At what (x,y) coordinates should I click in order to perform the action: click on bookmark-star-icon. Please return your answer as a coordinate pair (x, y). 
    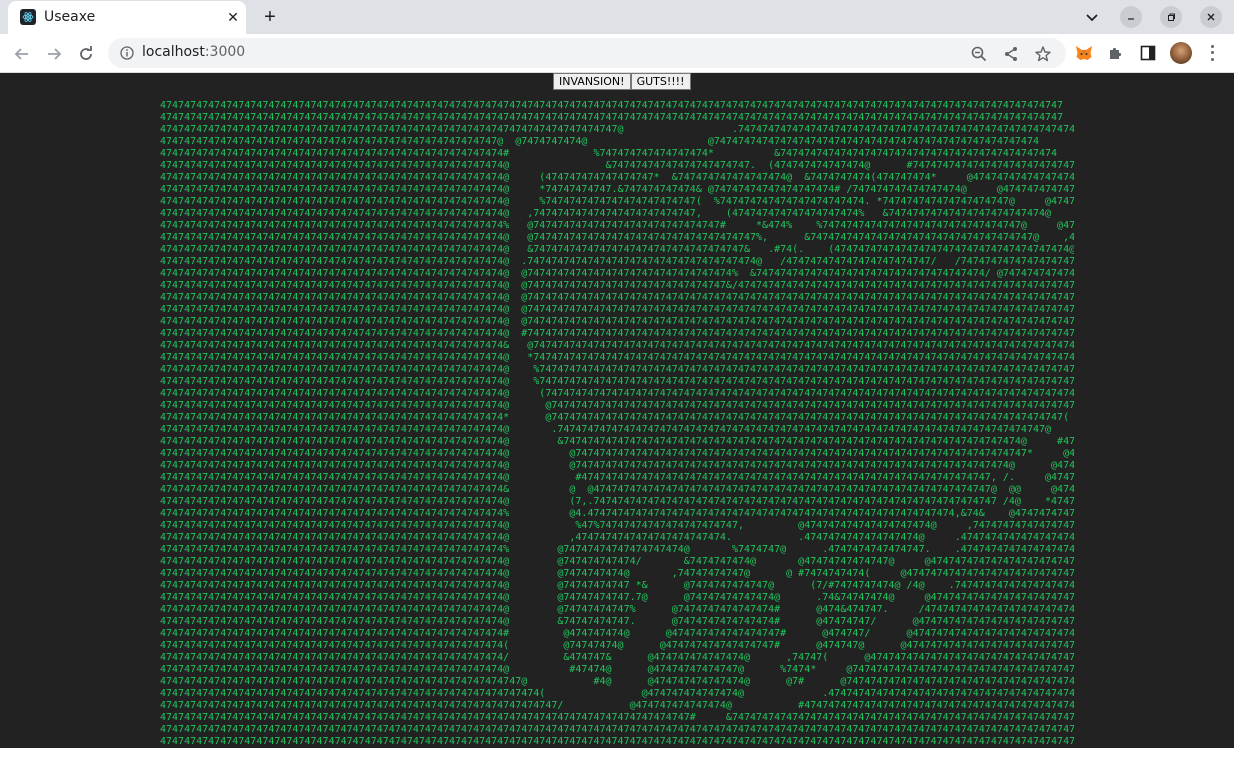
    Looking at the image, I should click on (1043, 54).